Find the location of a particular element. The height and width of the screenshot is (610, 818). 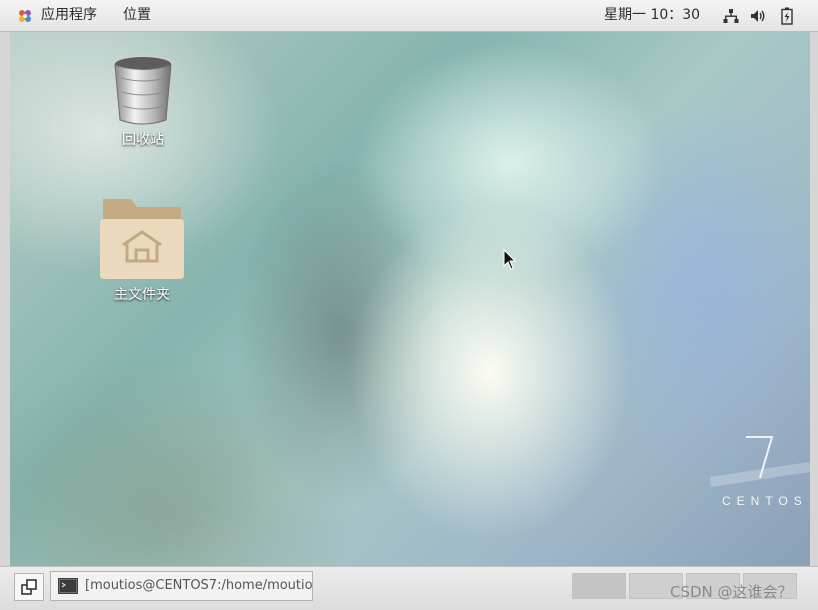

watermark-text: CSDN @这谁会？ is located at coordinates (731, 592).